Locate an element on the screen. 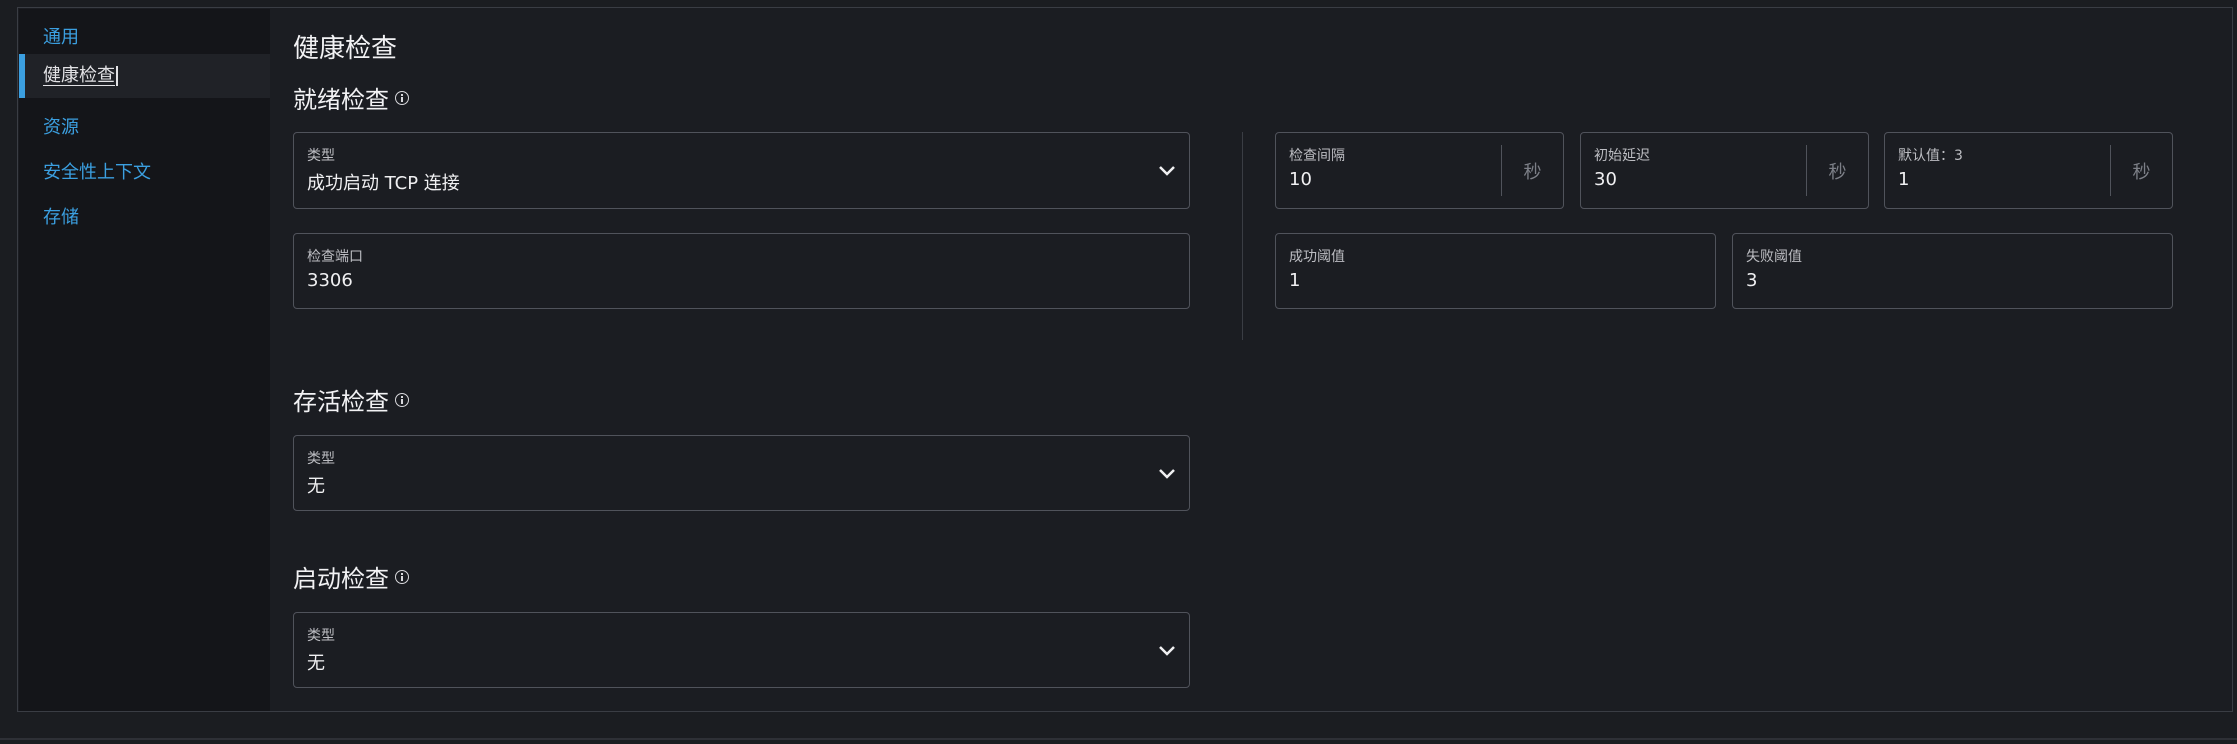 Image resolution: width=2237 pixels, height=744 pixels. readiness-port-label: 检查端口 is located at coordinates (335, 257).